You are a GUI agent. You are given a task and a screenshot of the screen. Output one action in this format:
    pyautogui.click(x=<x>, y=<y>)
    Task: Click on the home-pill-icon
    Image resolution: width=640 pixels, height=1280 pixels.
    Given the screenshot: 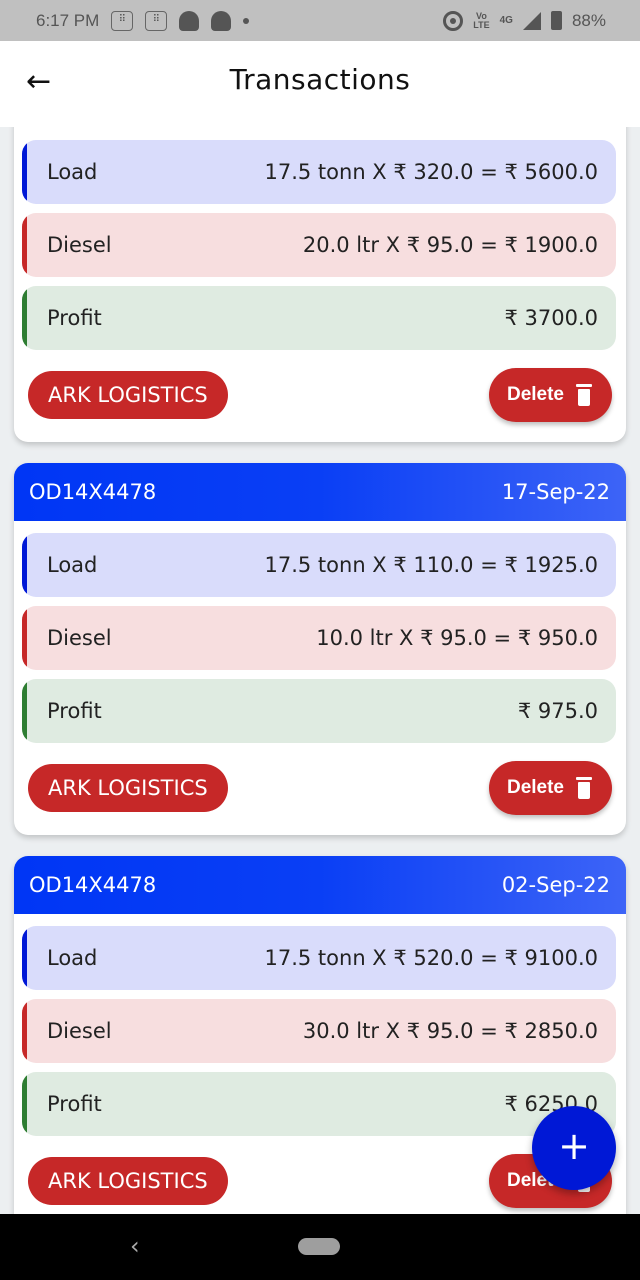 What is the action you would take?
    pyautogui.click(x=319, y=1246)
    